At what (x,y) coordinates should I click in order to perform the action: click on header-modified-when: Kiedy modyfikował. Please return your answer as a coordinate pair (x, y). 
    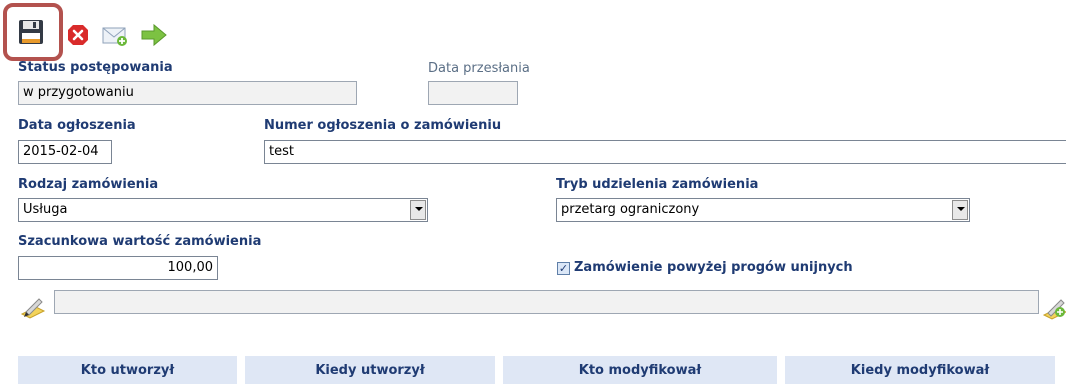
    Looking at the image, I should click on (920, 370).